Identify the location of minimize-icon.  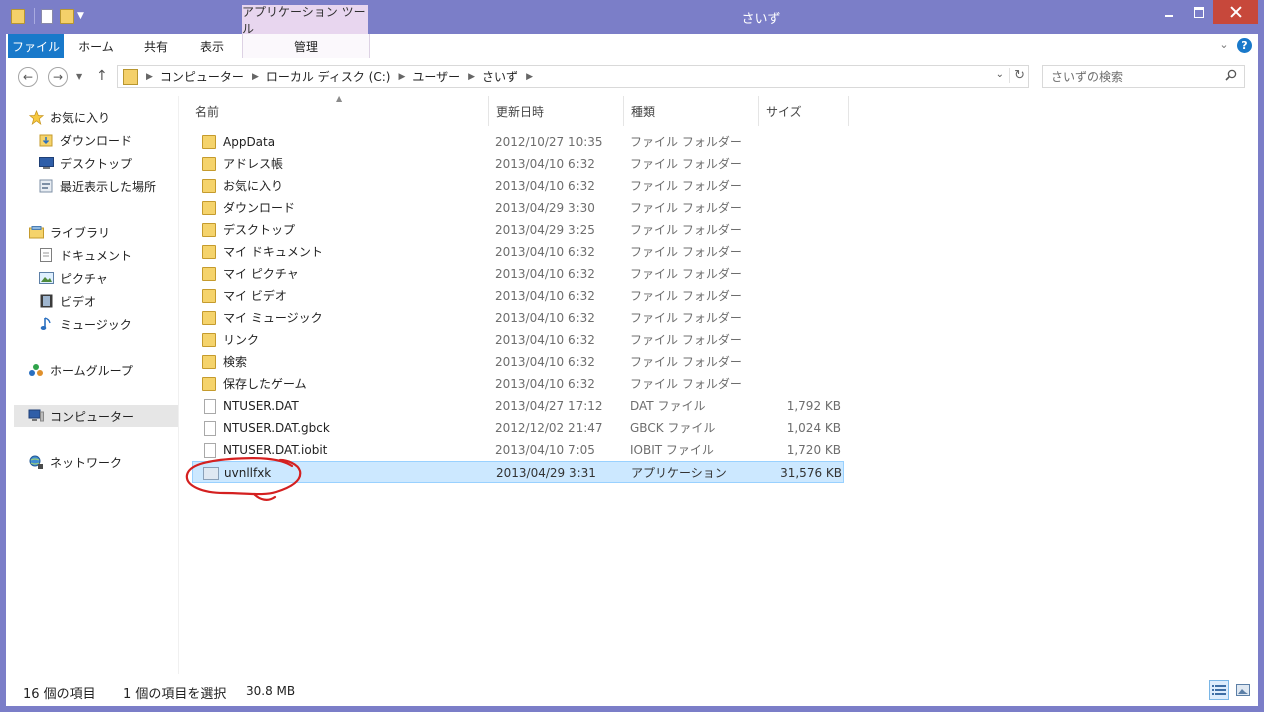
(1169, 16).